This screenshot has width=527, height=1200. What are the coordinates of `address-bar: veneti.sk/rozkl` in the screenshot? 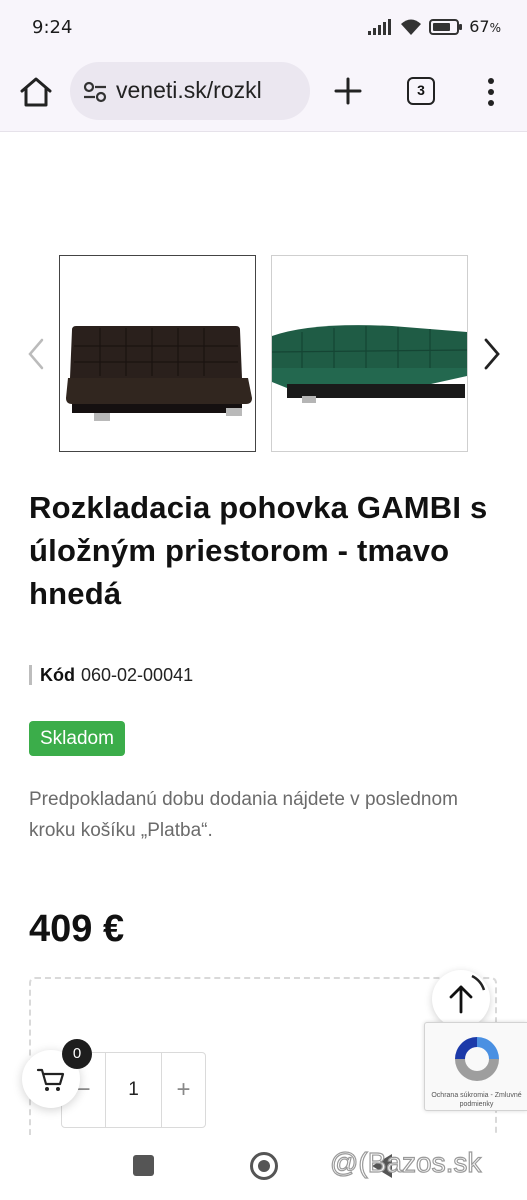 It's located at (190, 91).